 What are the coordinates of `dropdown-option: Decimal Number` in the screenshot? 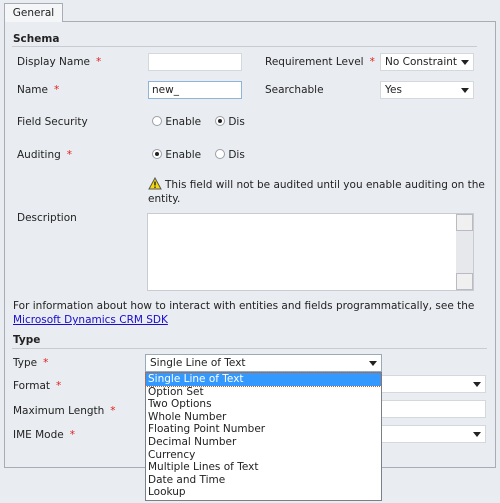 It's located at (263, 442).